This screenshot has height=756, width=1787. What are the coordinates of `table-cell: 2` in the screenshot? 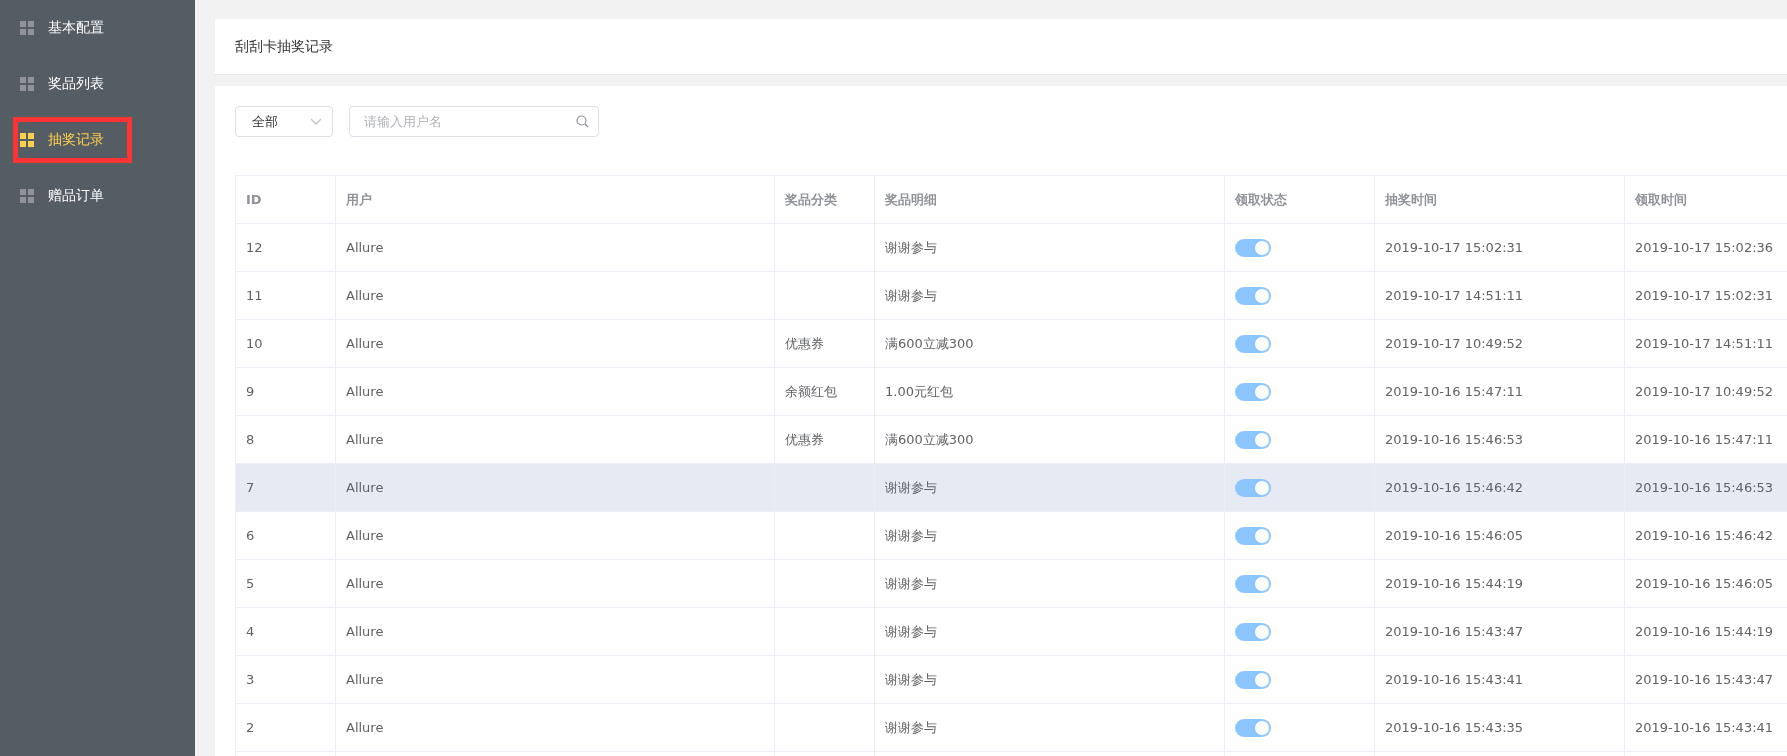 It's located at (250, 727).